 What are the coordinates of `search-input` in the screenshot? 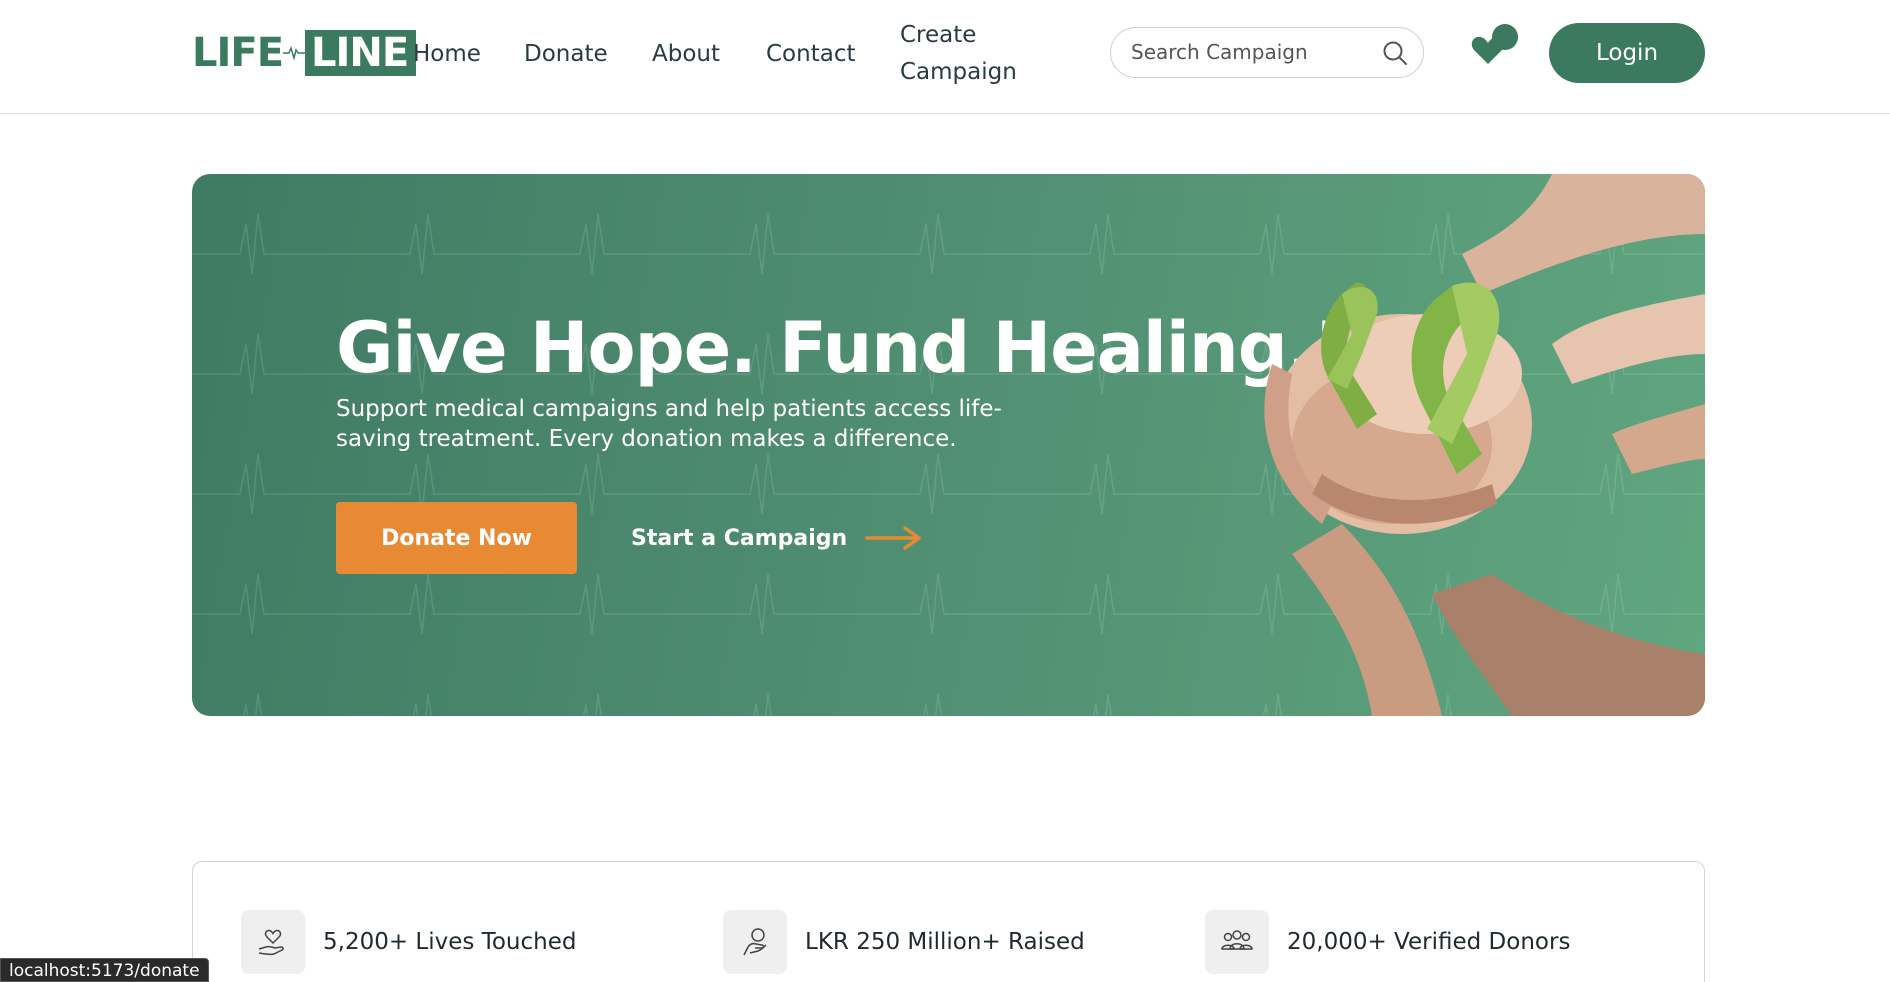 It's located at (1251, 52).